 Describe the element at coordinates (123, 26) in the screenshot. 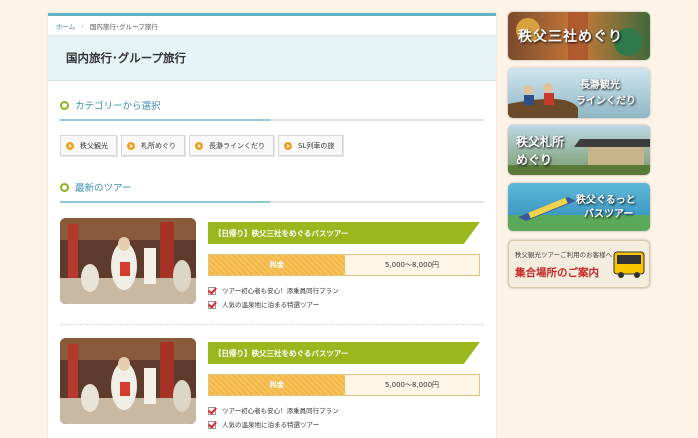

I see `breadcrumb-current: 国内旅行･グループ旅行` at that location.